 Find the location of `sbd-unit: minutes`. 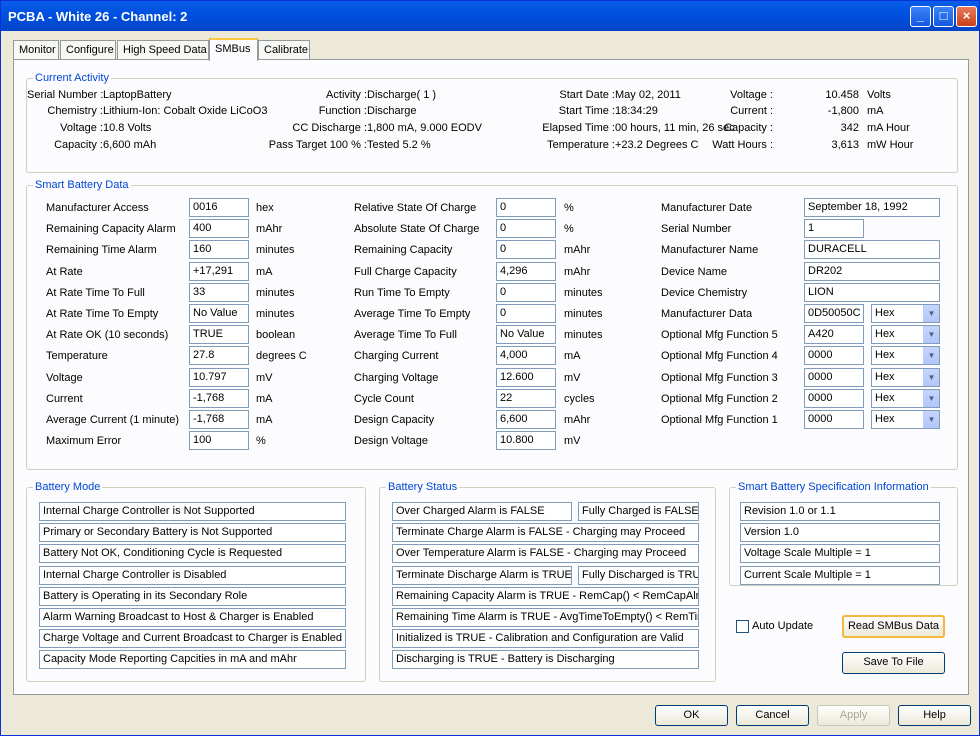

sbd-unit: minutes is located at coordinates (275, 292).